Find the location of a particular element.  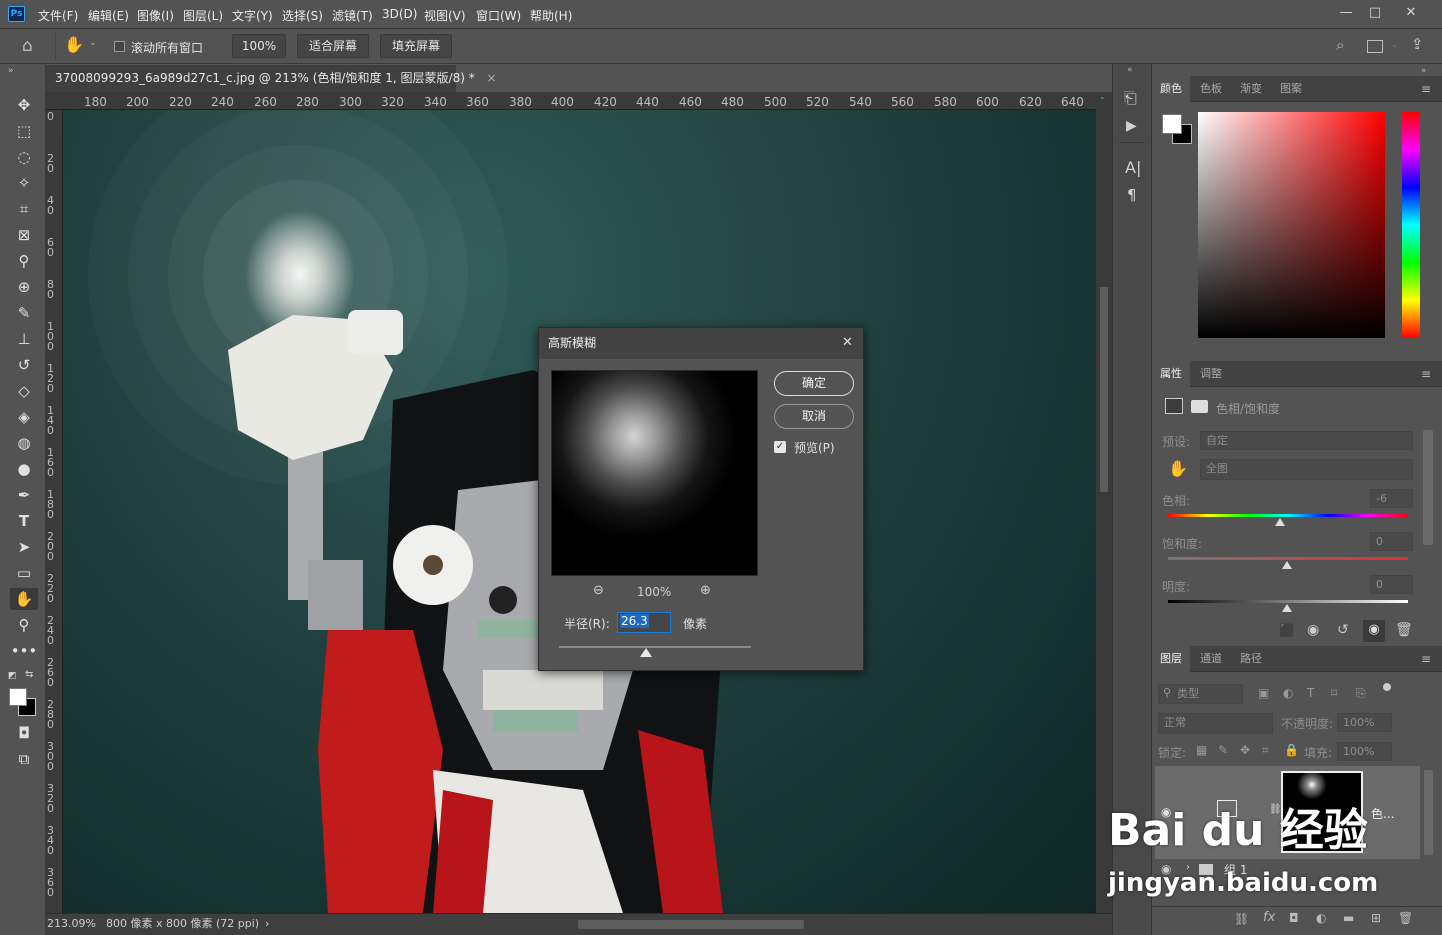

swap-colors-icon: ⇆ is located at coordinates (29, 674).